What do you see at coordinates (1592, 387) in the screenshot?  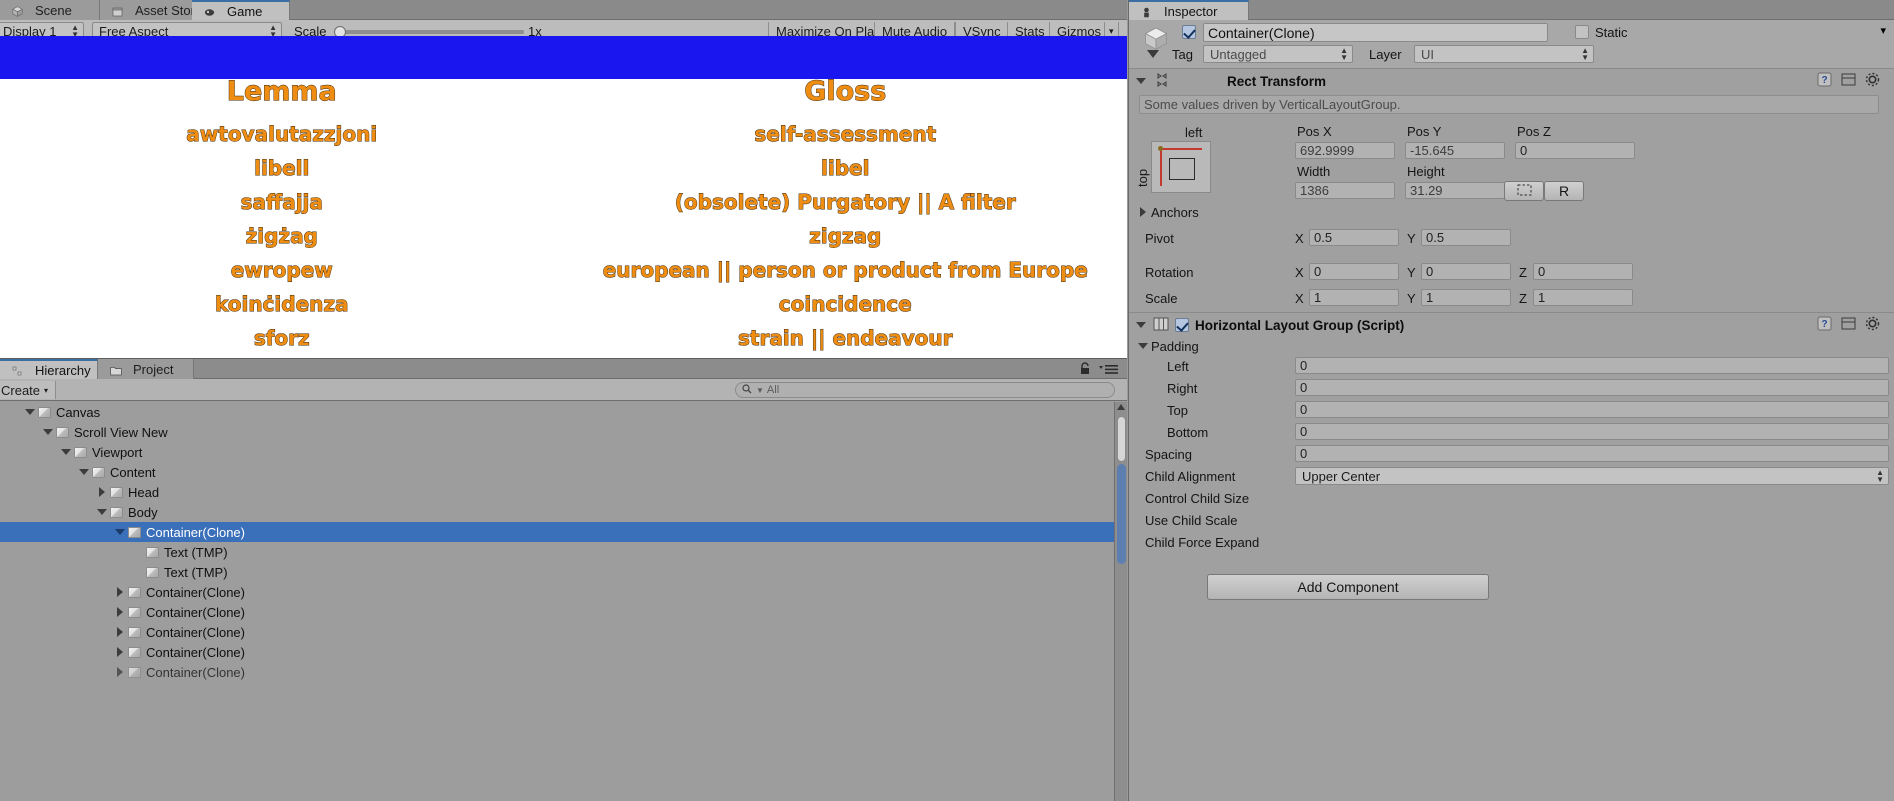 I see `padding-right-input: 0` at bounding box center [1592, 387].